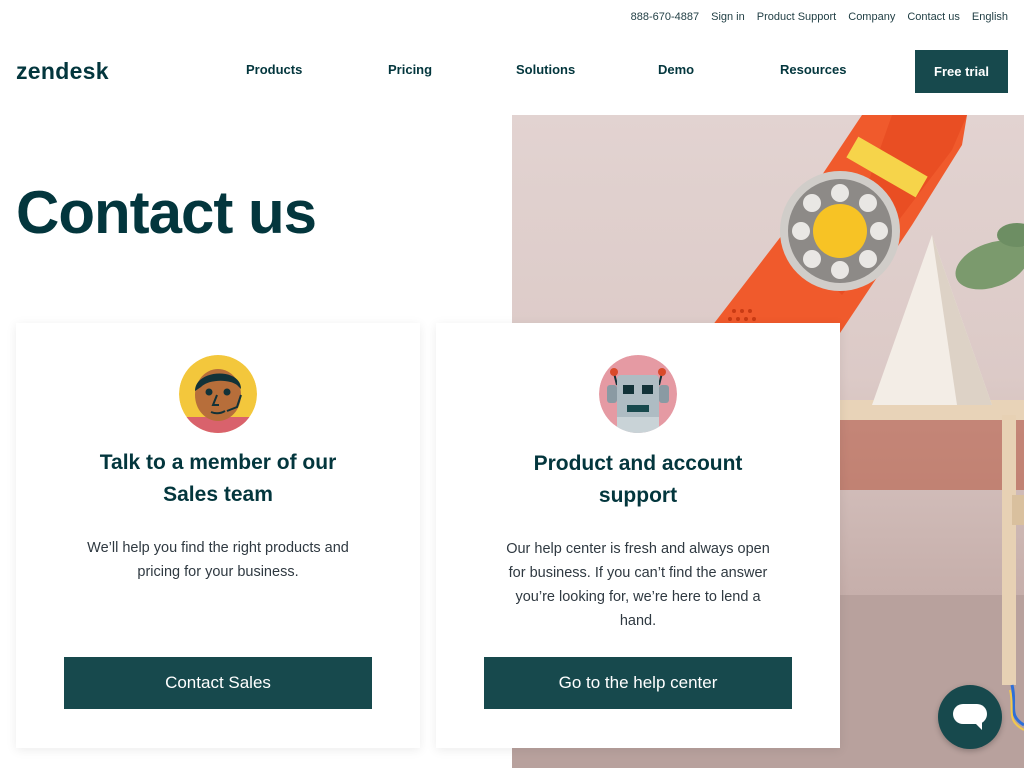 Image resolution: width=1024 pixels, height=768 pixels. What do you see at coordinates (218, 462) in the screenshot?
I see `sales-card-heading-line1: Talk to a member of our` at bounding box center [218, 462].